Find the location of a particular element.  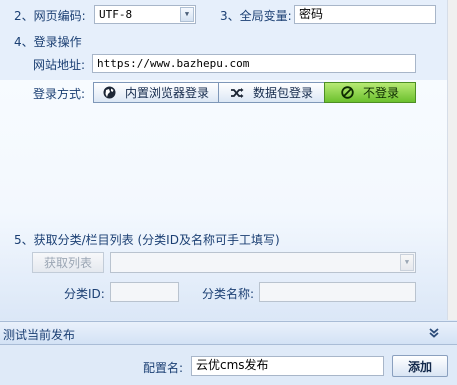

category-id-label: 分类ID: is located at coordinates (84, 294).